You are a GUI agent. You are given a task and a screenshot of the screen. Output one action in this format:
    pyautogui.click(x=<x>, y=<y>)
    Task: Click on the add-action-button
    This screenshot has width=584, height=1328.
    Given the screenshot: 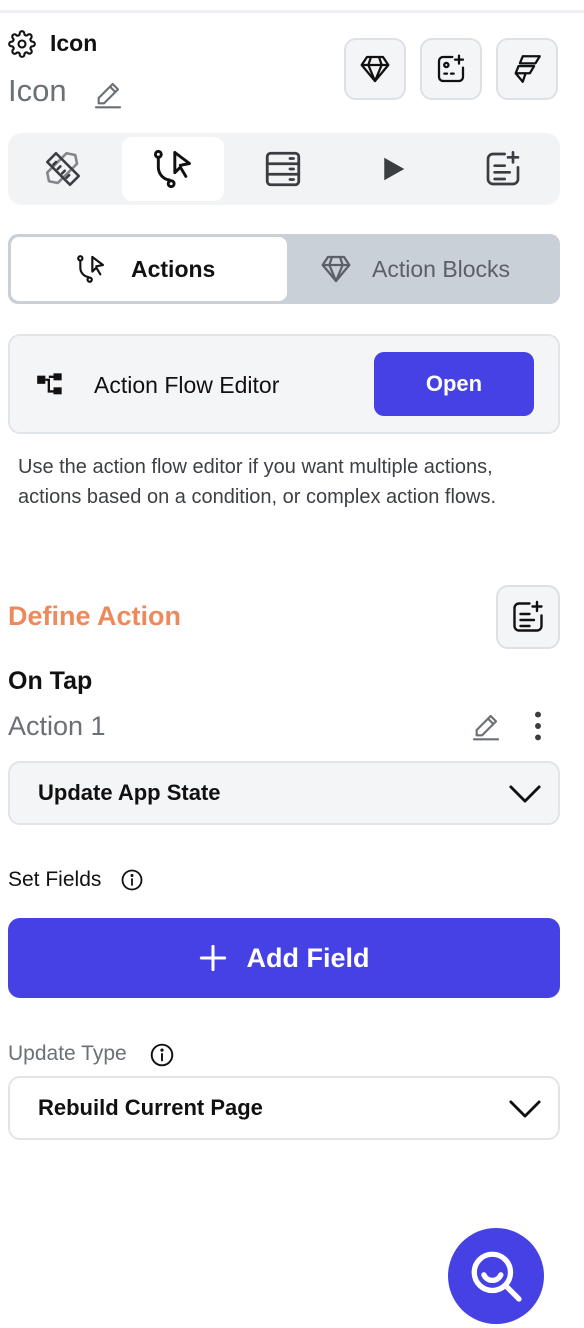 What is the action you would take?
    pyautogui.click(x=528, y=617)
    